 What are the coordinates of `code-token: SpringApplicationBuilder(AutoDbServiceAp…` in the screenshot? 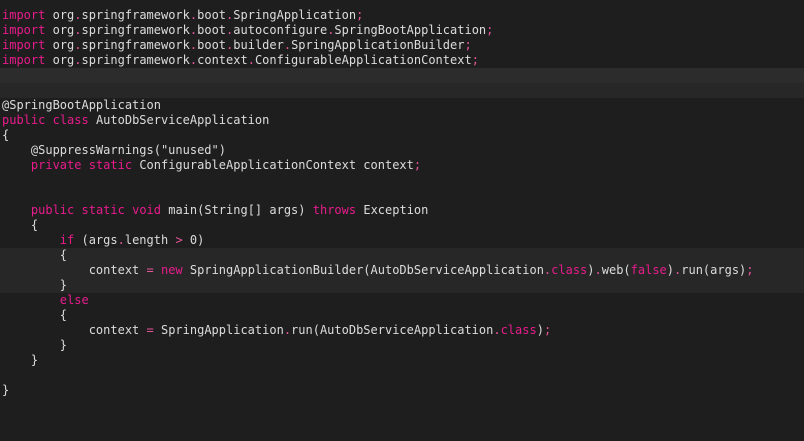 It's located at (366, 270).